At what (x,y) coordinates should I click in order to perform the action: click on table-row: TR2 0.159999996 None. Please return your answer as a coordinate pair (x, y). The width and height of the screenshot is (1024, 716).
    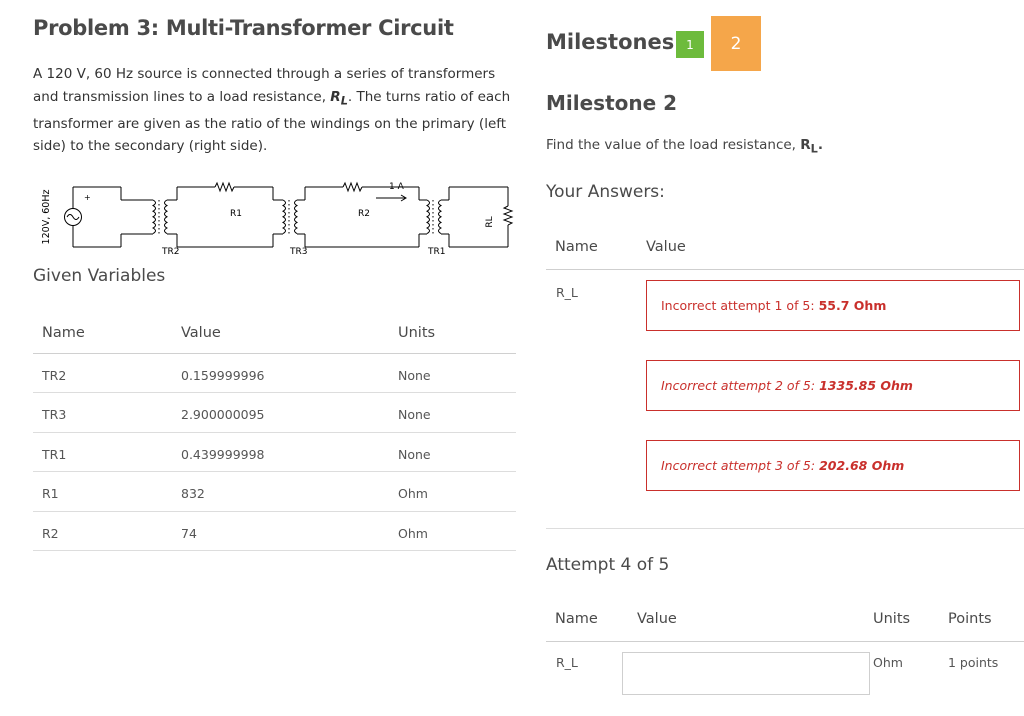
    Looking at the image, I should click on (274, 373).